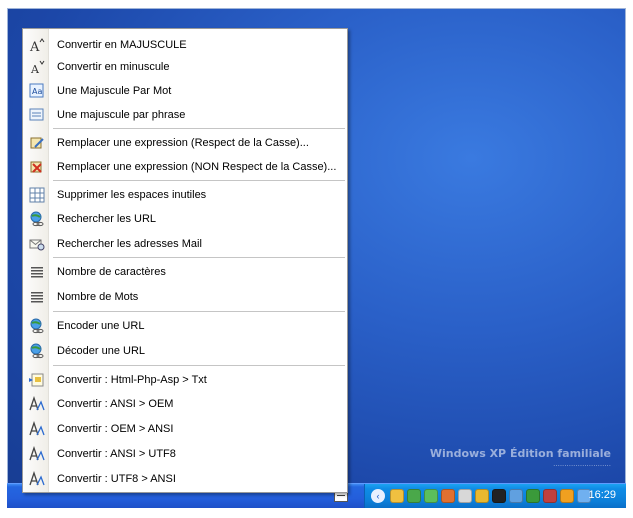  I want to click on menu-item-ansi-to-oem: Convertir : ANSI > OEM, so click(185, 404).